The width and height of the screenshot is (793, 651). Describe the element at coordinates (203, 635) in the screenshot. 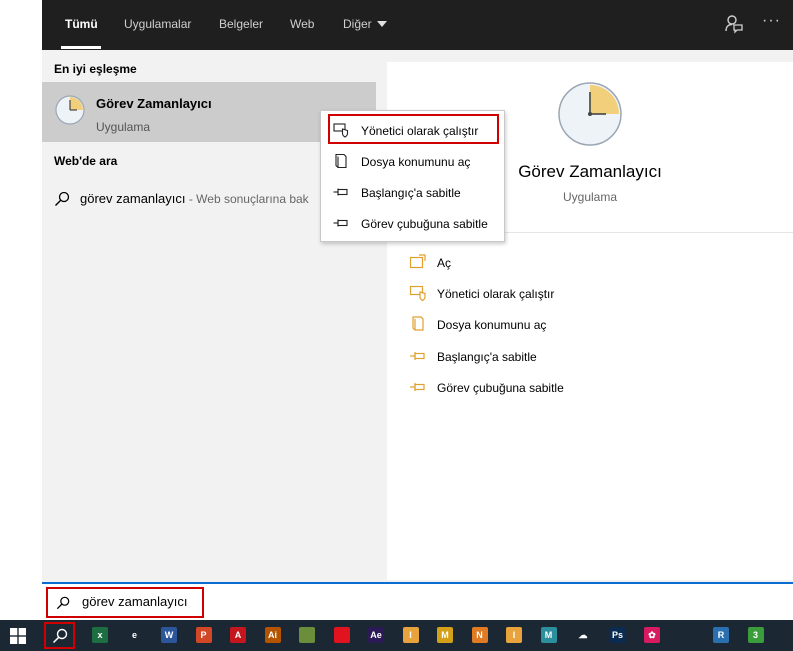

I see `taskbar-app-powerpoint-icon: P` at that location.